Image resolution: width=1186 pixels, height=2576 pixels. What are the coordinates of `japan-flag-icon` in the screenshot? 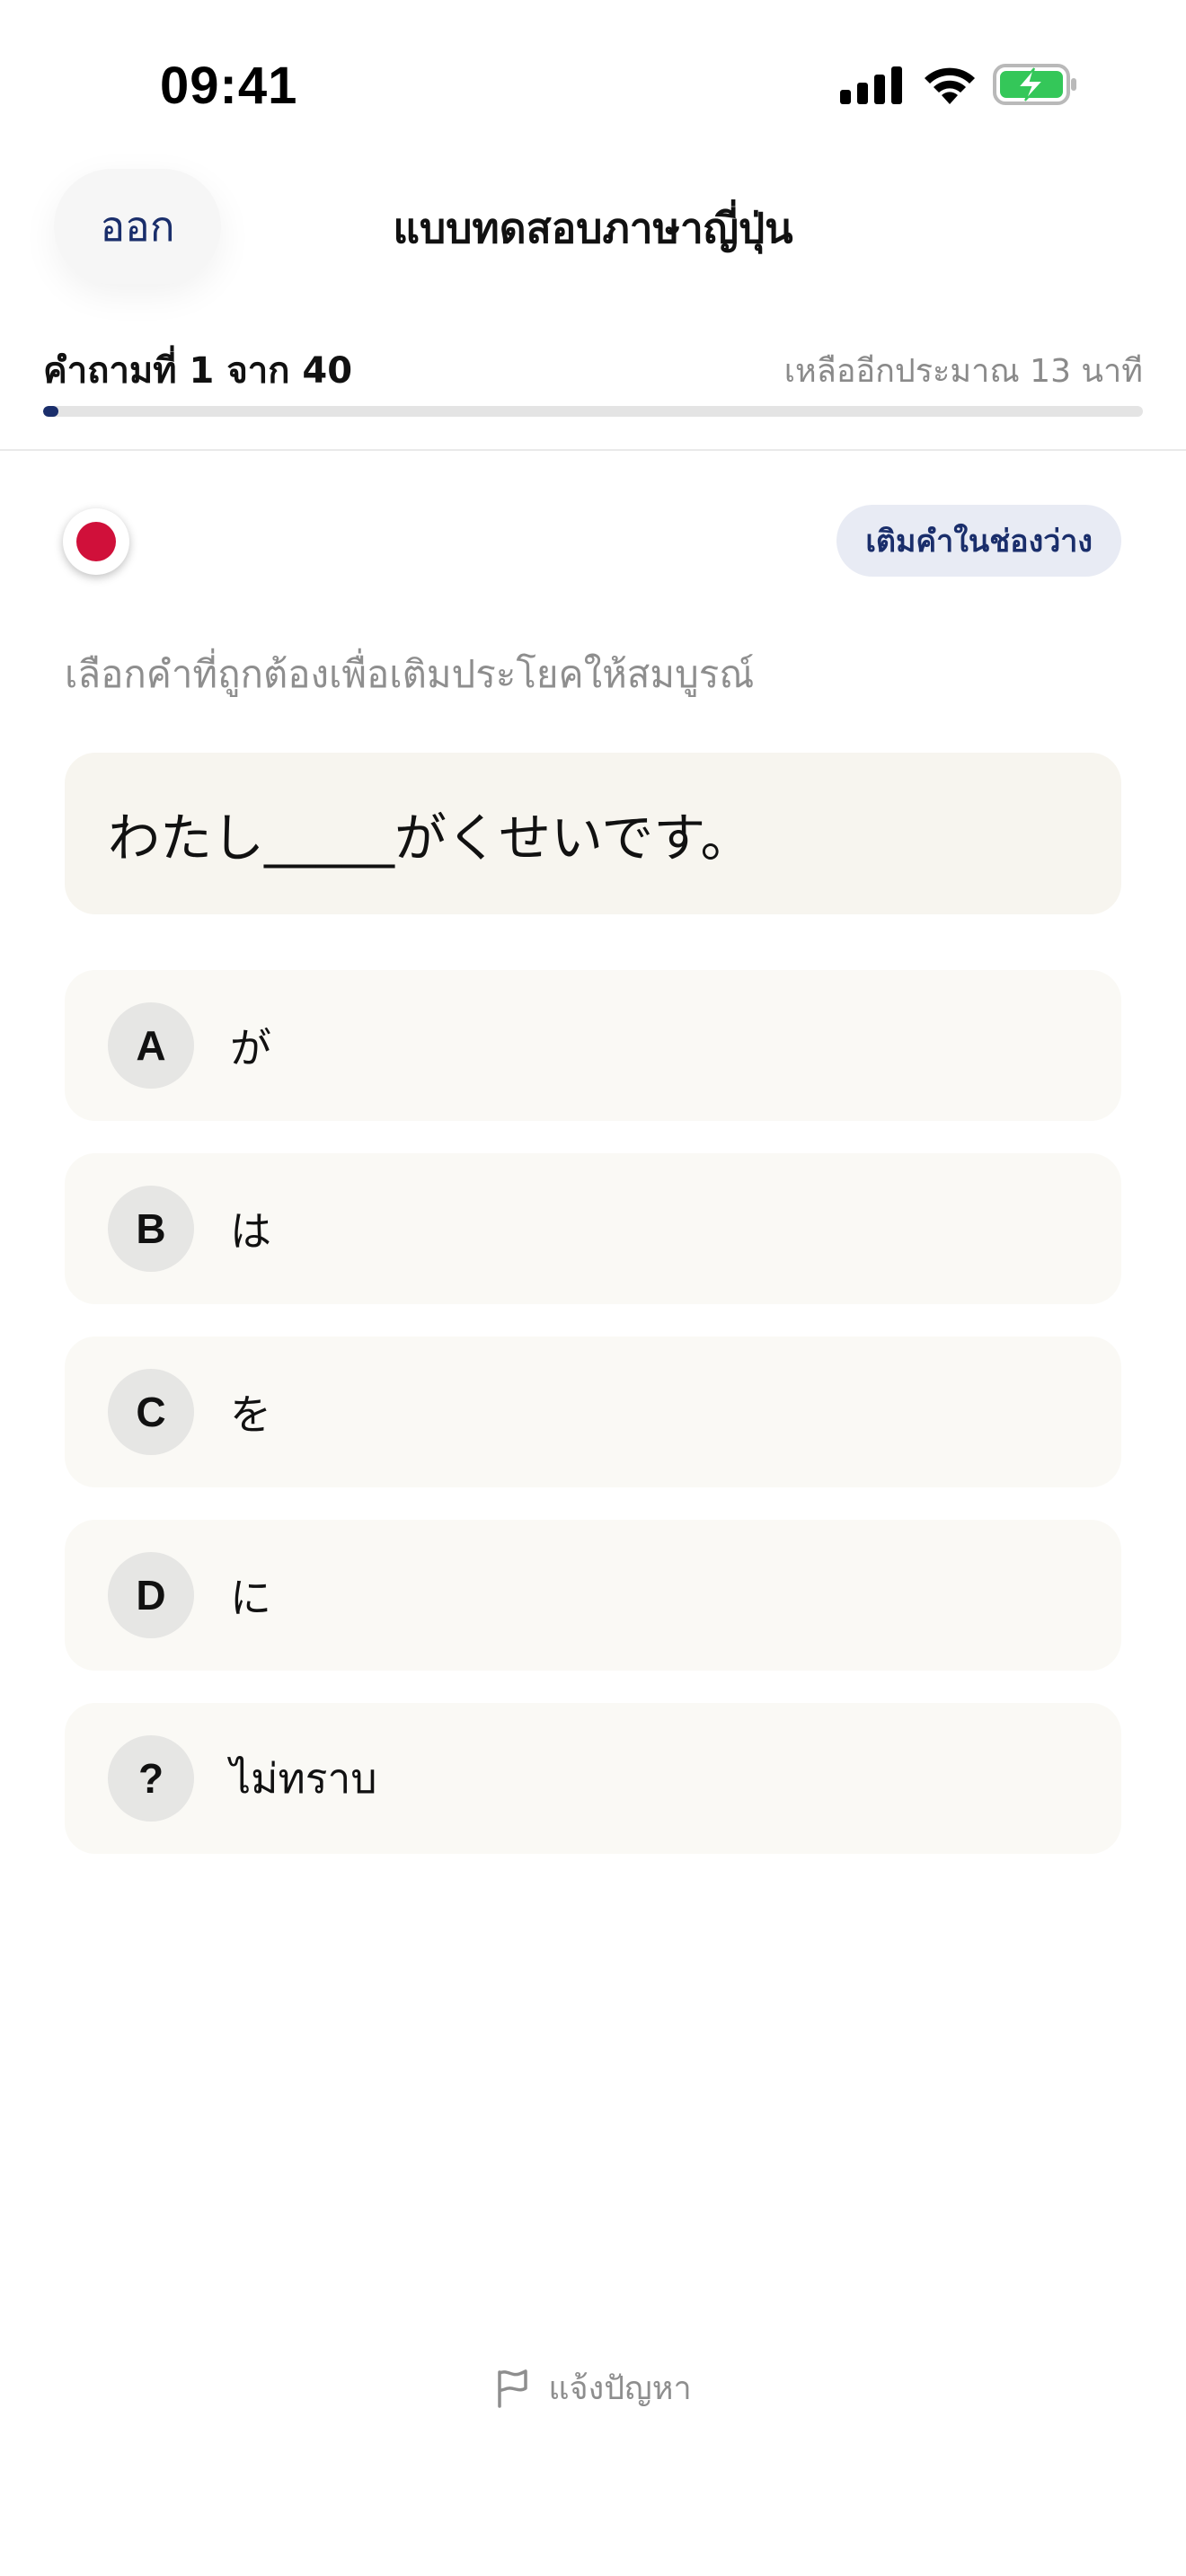 It's located at (96, 541).